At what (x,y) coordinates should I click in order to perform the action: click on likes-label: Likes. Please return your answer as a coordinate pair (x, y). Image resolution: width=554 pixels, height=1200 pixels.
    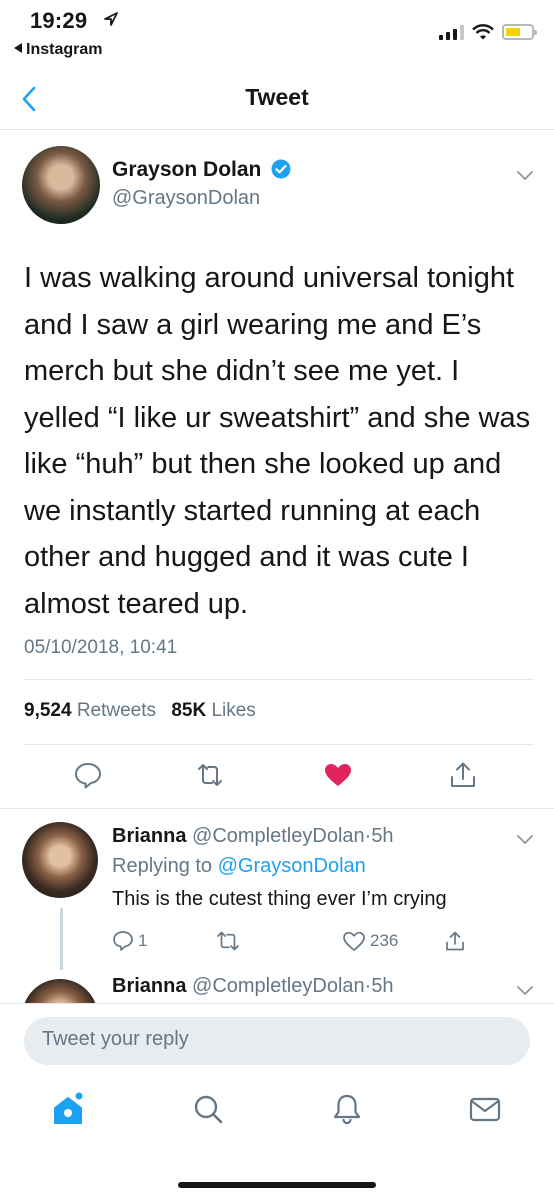
    Looking at the image, I should click on (233, 710).